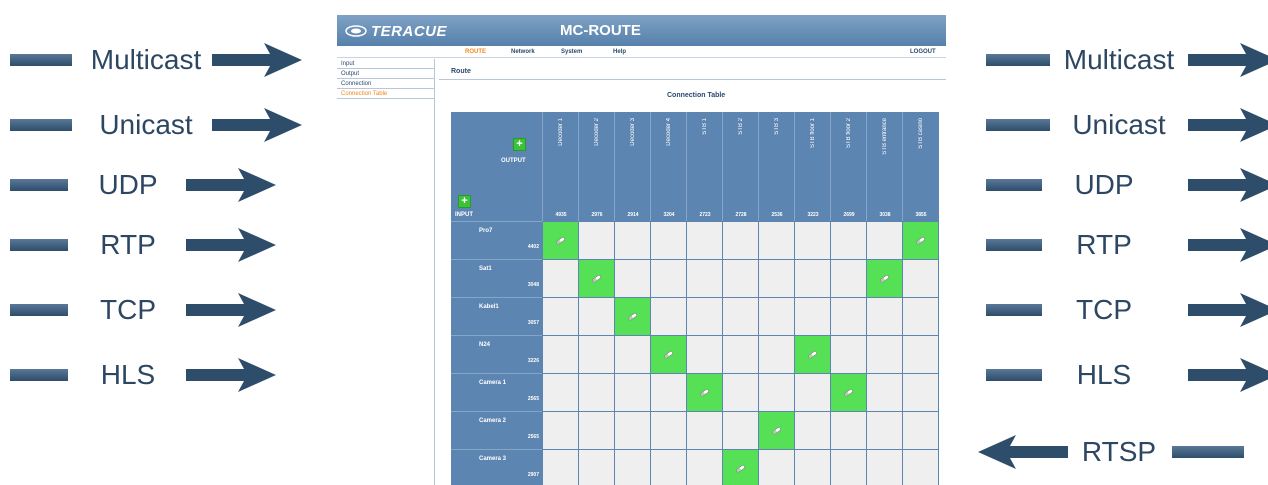  What do you see at coordinates (812, 166) in the screenshot?
I see `output-column-stb-floor-1: STB floor 1 3223` at bounding box center [812, 166].